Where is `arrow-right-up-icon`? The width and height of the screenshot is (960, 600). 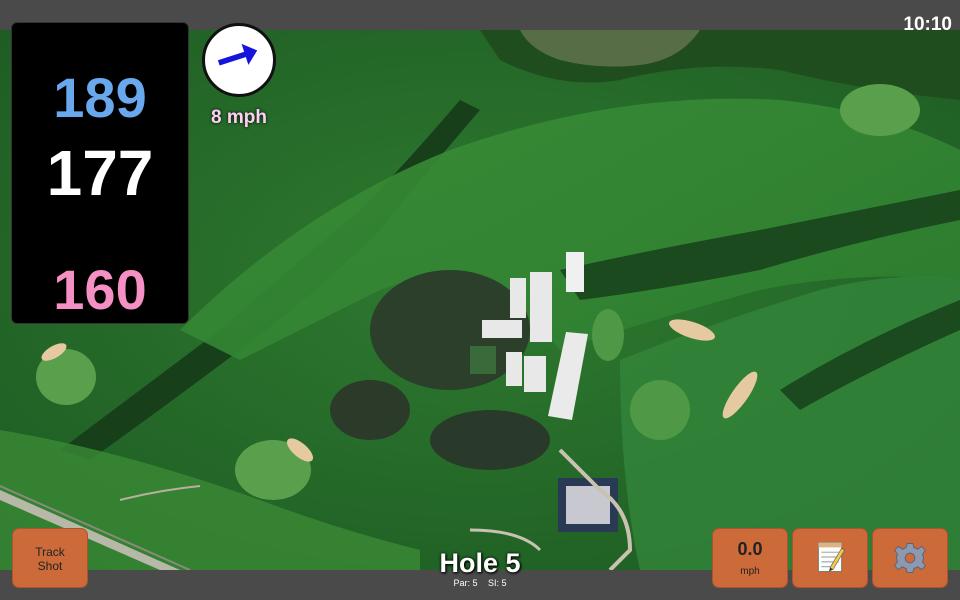
arrow-right-up-icon is located at coordinates (237, 54).